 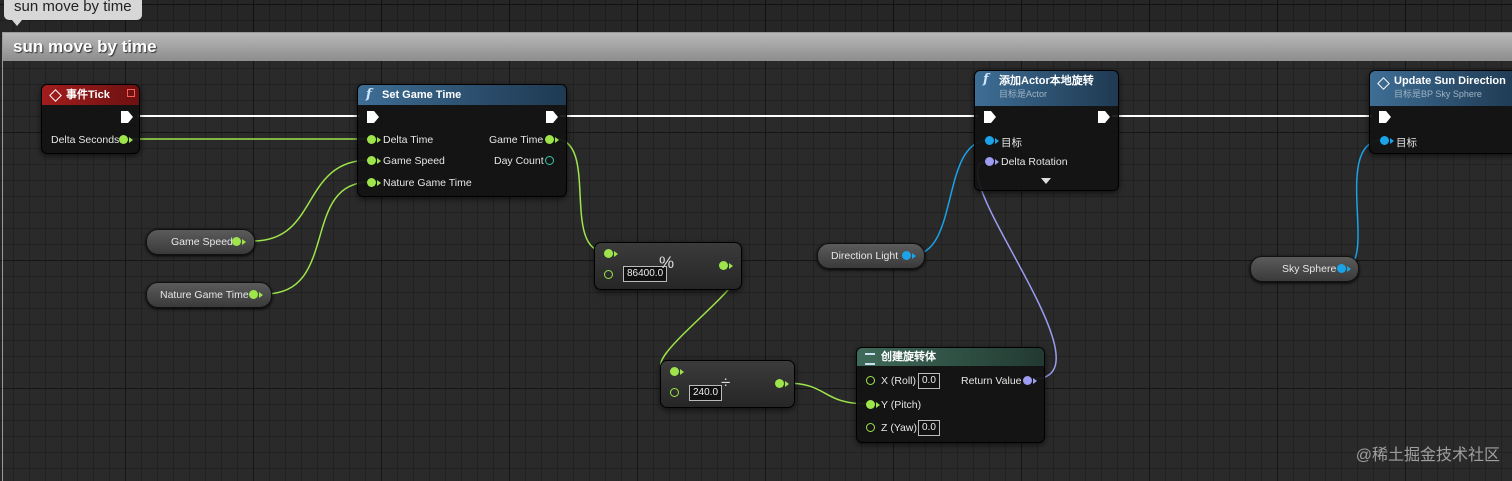 What do you see at coordinates (1383, 83) in the screenshot?
I see `function-diamond-icon` at bounding box center [1383, 83].